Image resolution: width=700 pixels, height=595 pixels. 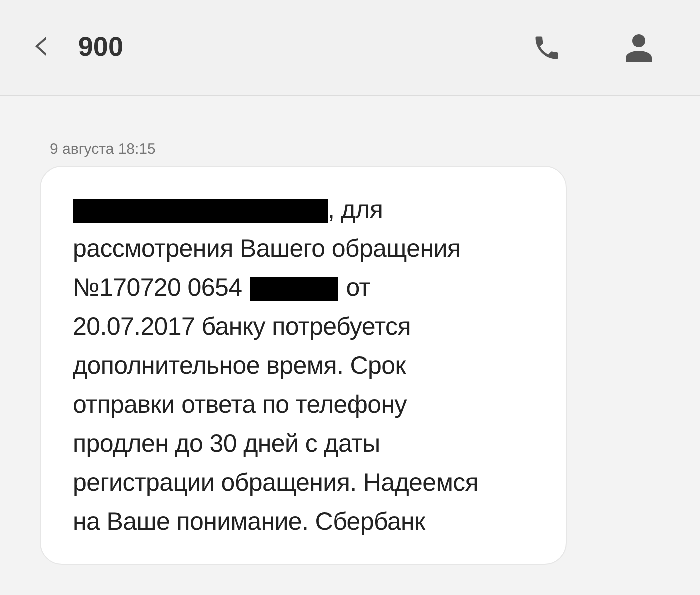 I want to click on message-timestamp: 9 августа 18:15, so click(x=103, y=149).